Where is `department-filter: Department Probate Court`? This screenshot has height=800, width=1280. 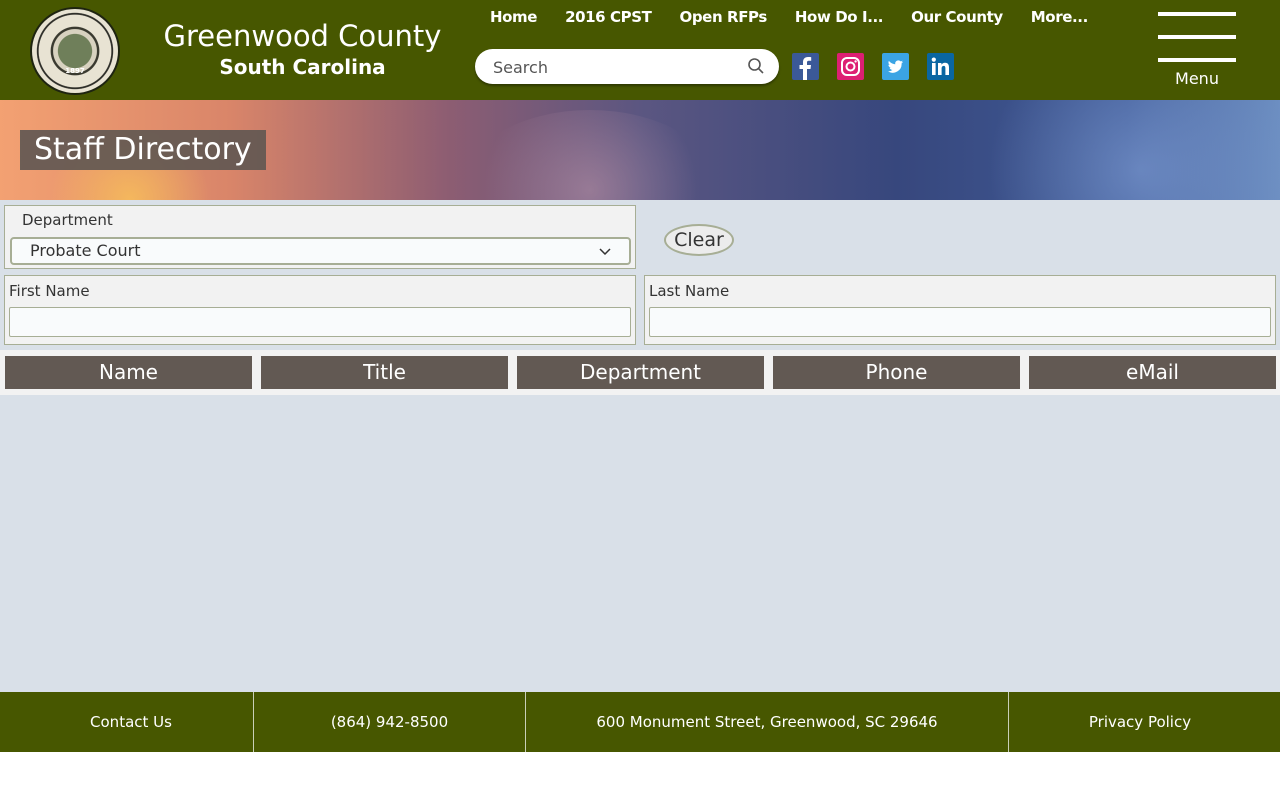 department-filter: Department Probate Court is located at coordinates (320, 237).